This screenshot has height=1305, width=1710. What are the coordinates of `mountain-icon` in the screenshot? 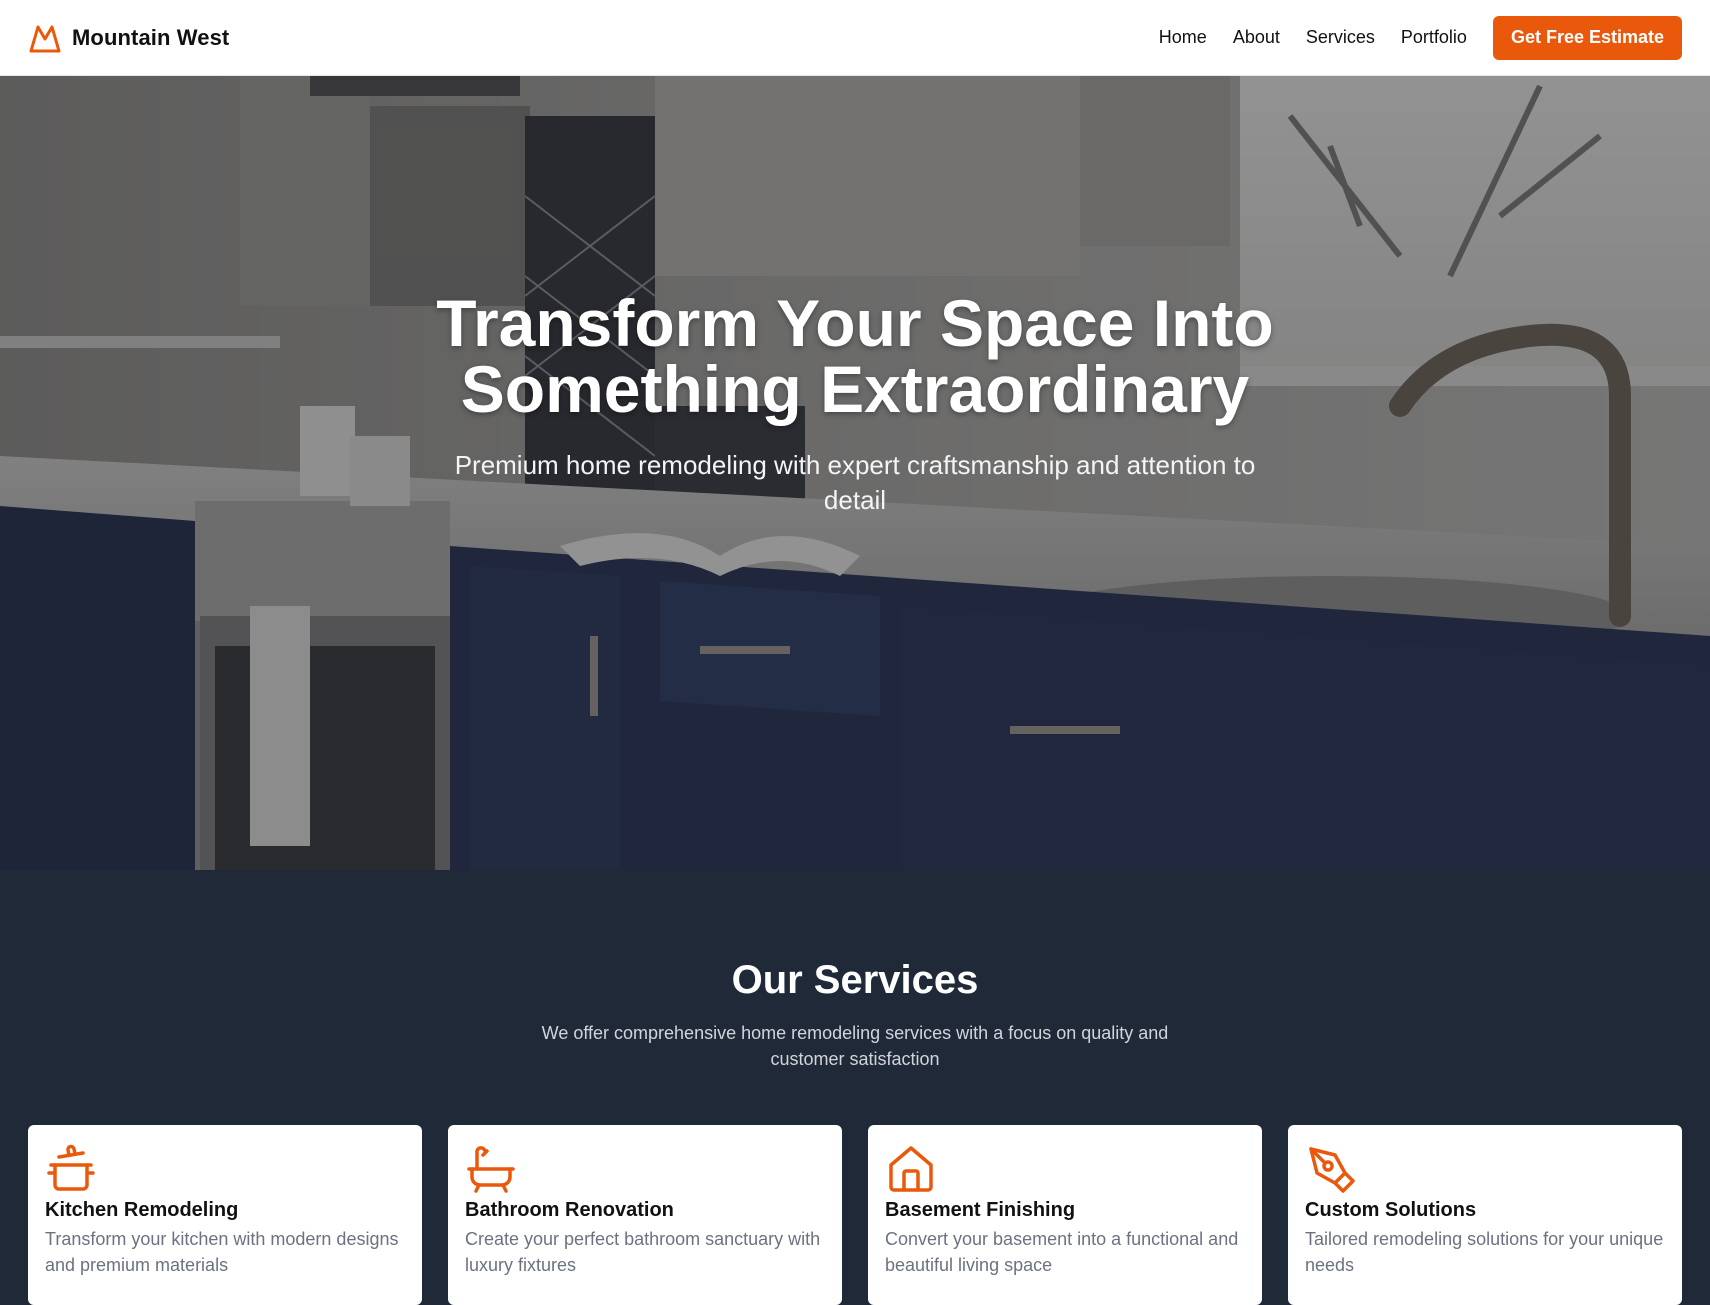 It's located at (45, 38).